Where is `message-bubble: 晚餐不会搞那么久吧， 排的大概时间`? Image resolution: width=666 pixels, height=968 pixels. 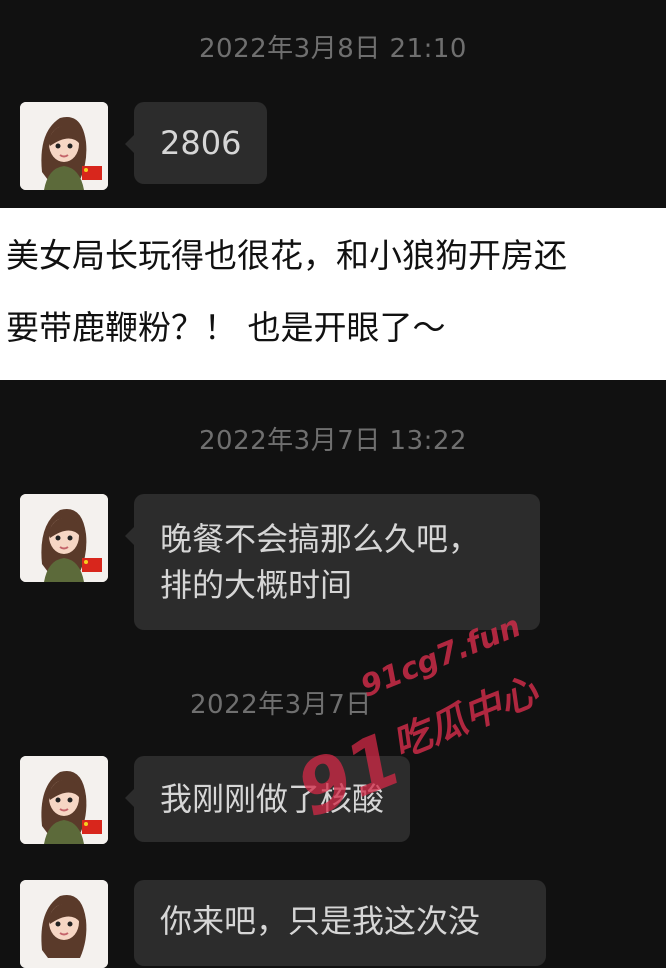
message-bubble: 晚餐不会搞那么久吧， 排的大概时间 is located at coordinates (337, 562).